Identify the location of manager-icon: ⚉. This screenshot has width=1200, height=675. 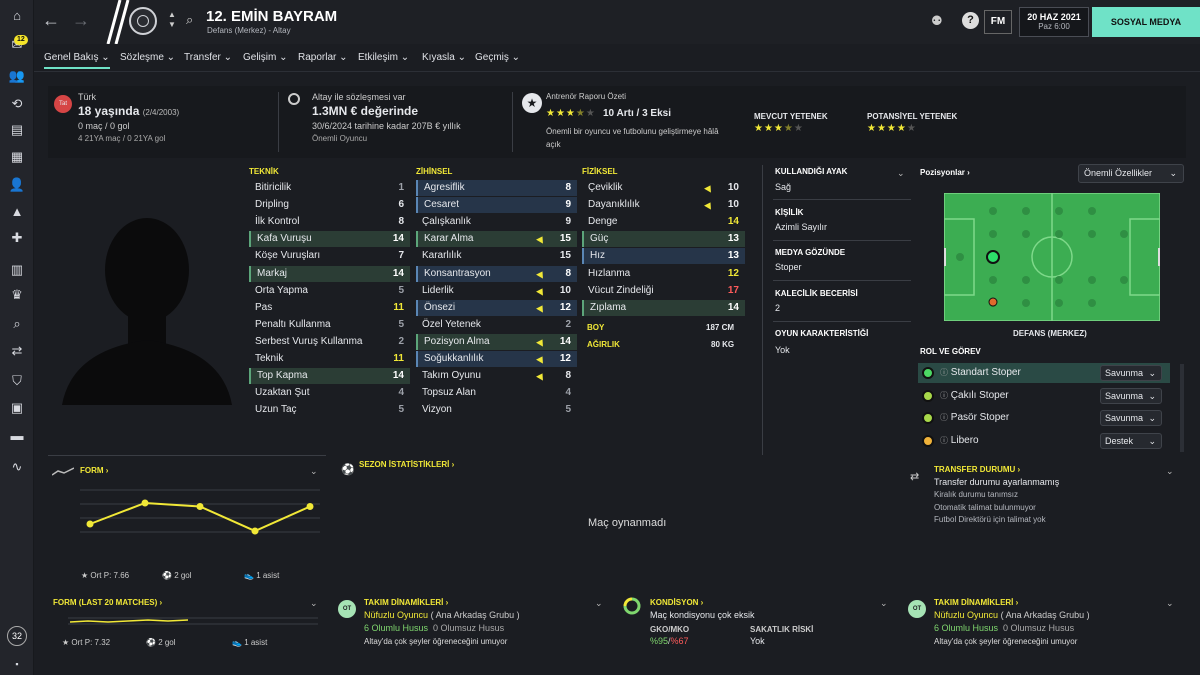
(937, 21).